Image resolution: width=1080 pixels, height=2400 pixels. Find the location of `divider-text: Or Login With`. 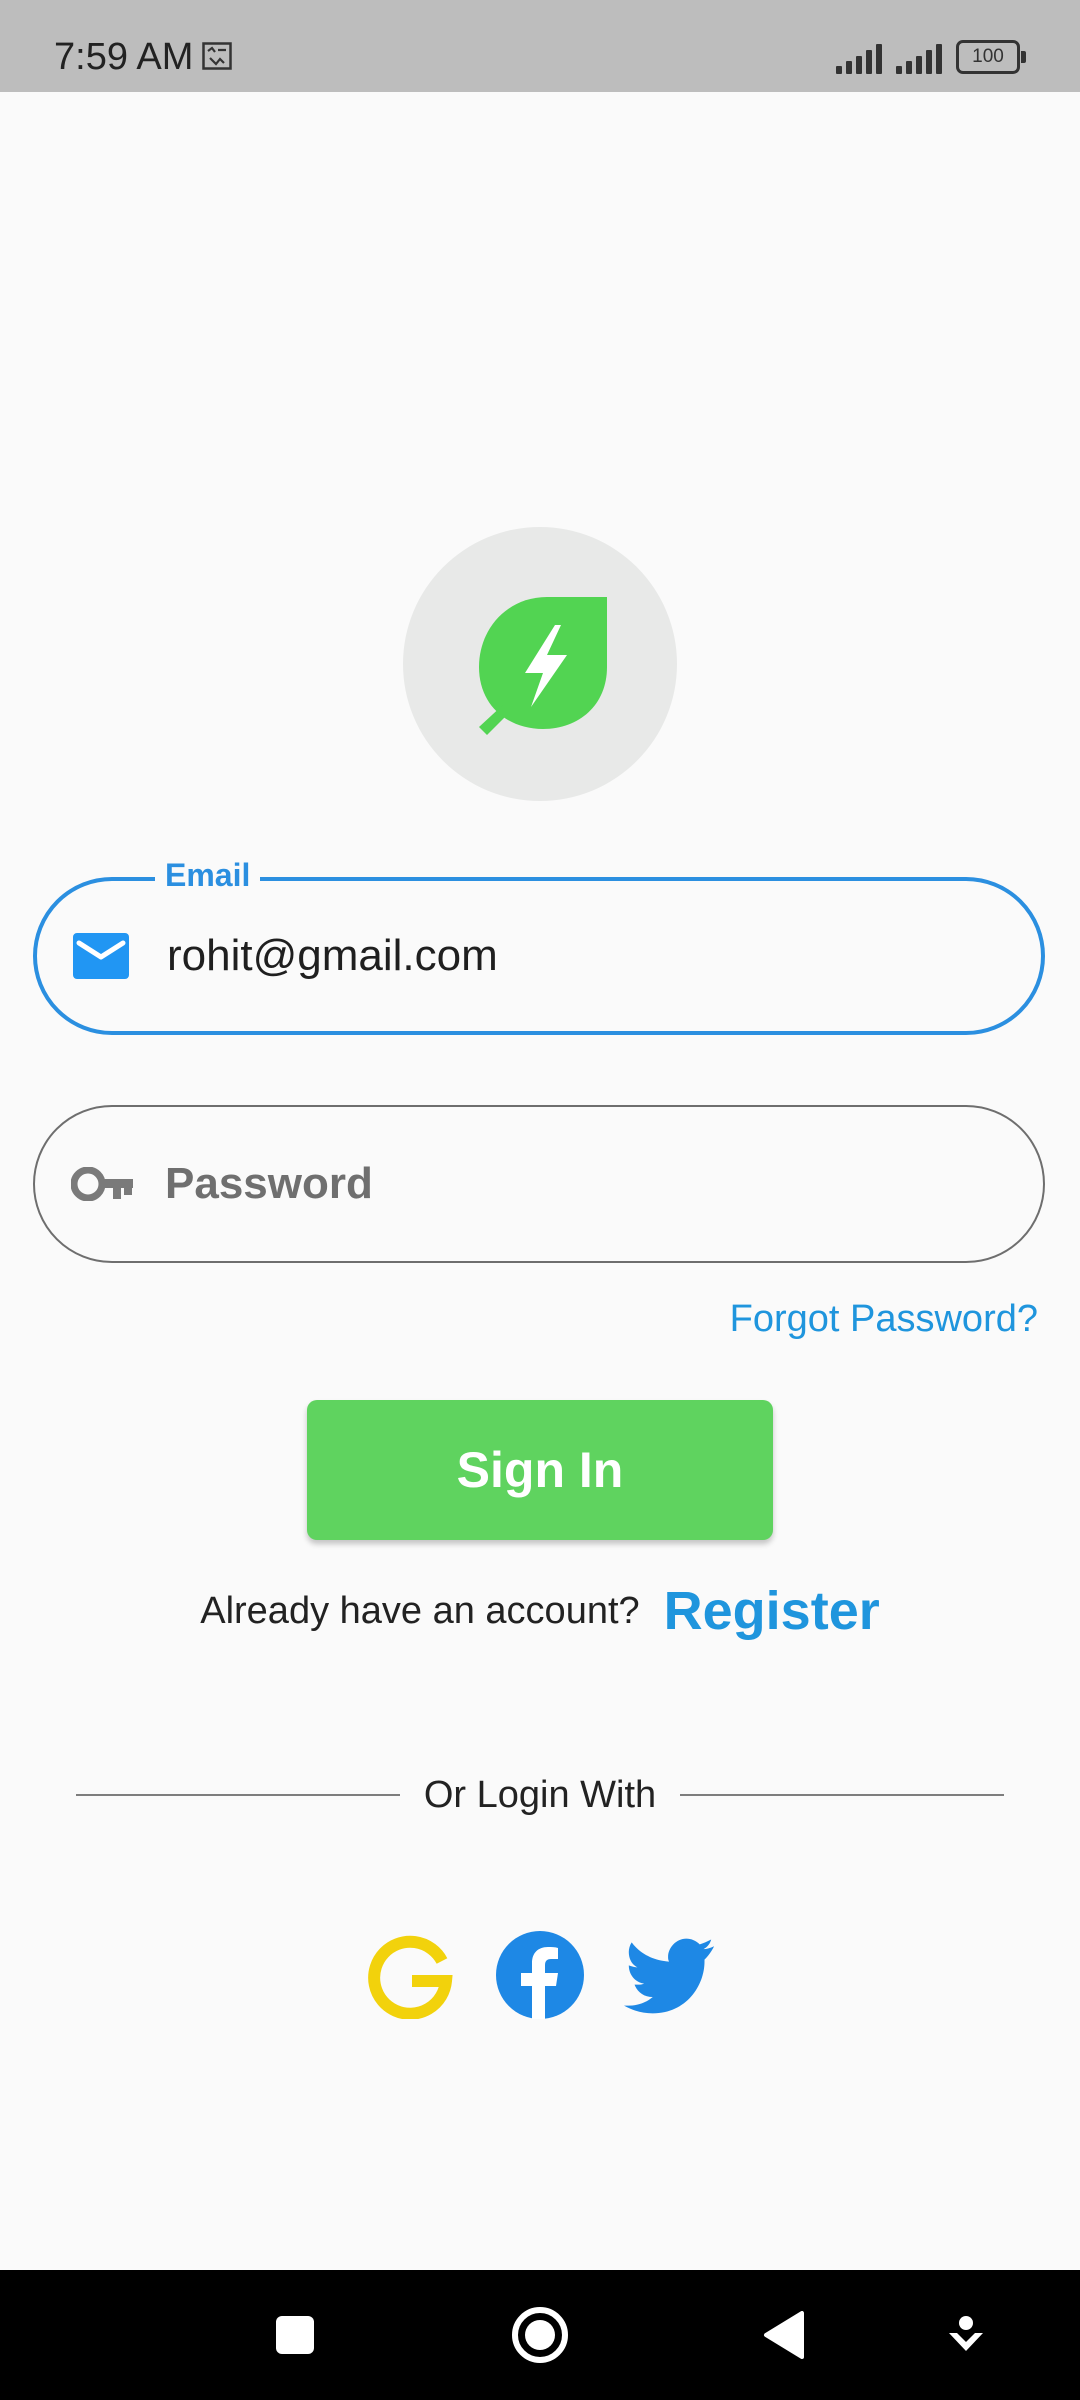

divider-text: Or Login With is located at coordinates (540, 1794).